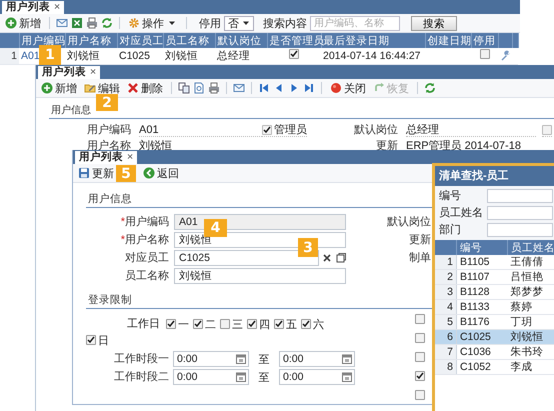 The height and width of the screenshot is (411, 554). What do you see at coordinates (140, 40) in the screenshot?
I see `column-header: 对应员工` at bounding box center [140, 40].